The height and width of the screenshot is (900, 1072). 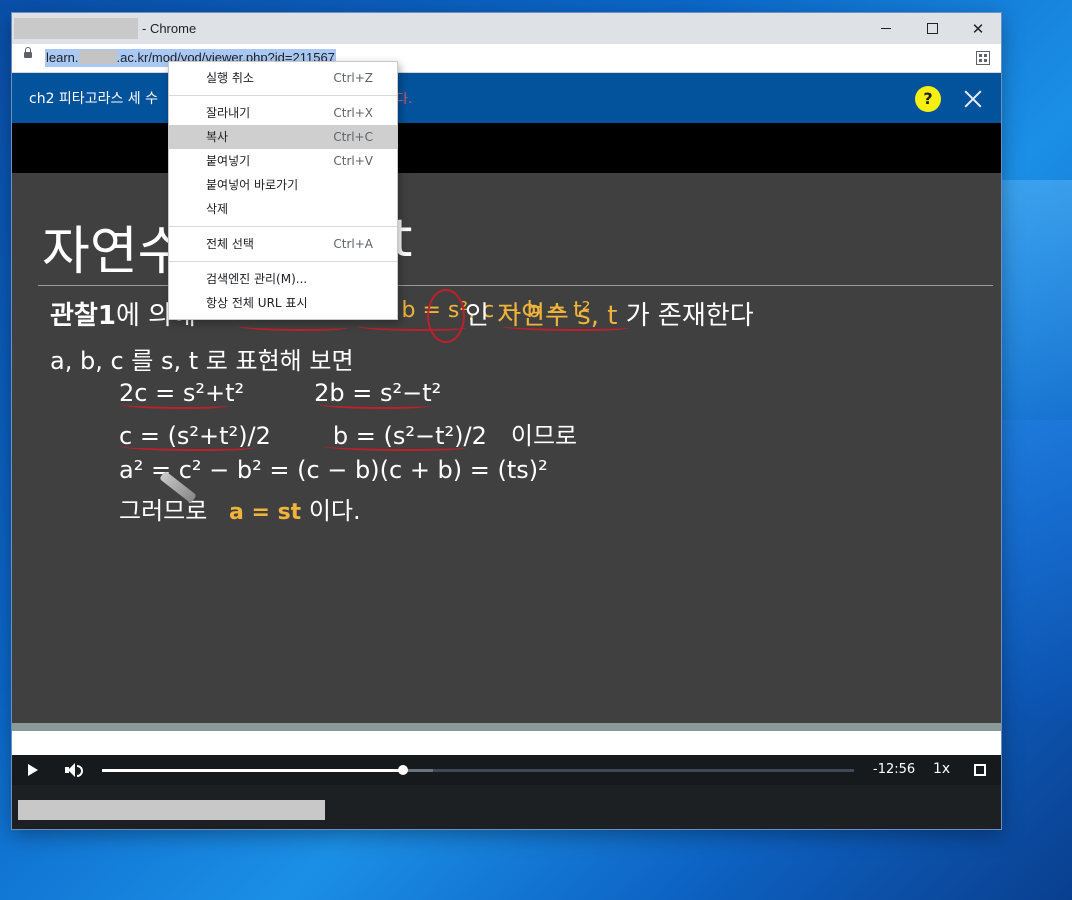 What do you see at coordinates (980, 770) in the screenshot?
I see `fullscreen-icon` at bounding box center [980, 770].